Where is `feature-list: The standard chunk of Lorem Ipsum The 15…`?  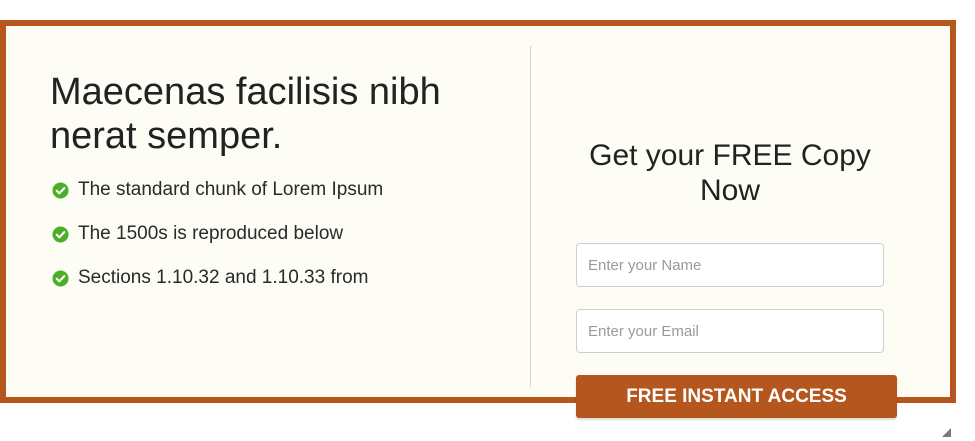
feature-list: The standard chunk of Lorem Ipsum The 15… is located at coordinates (217, 242).